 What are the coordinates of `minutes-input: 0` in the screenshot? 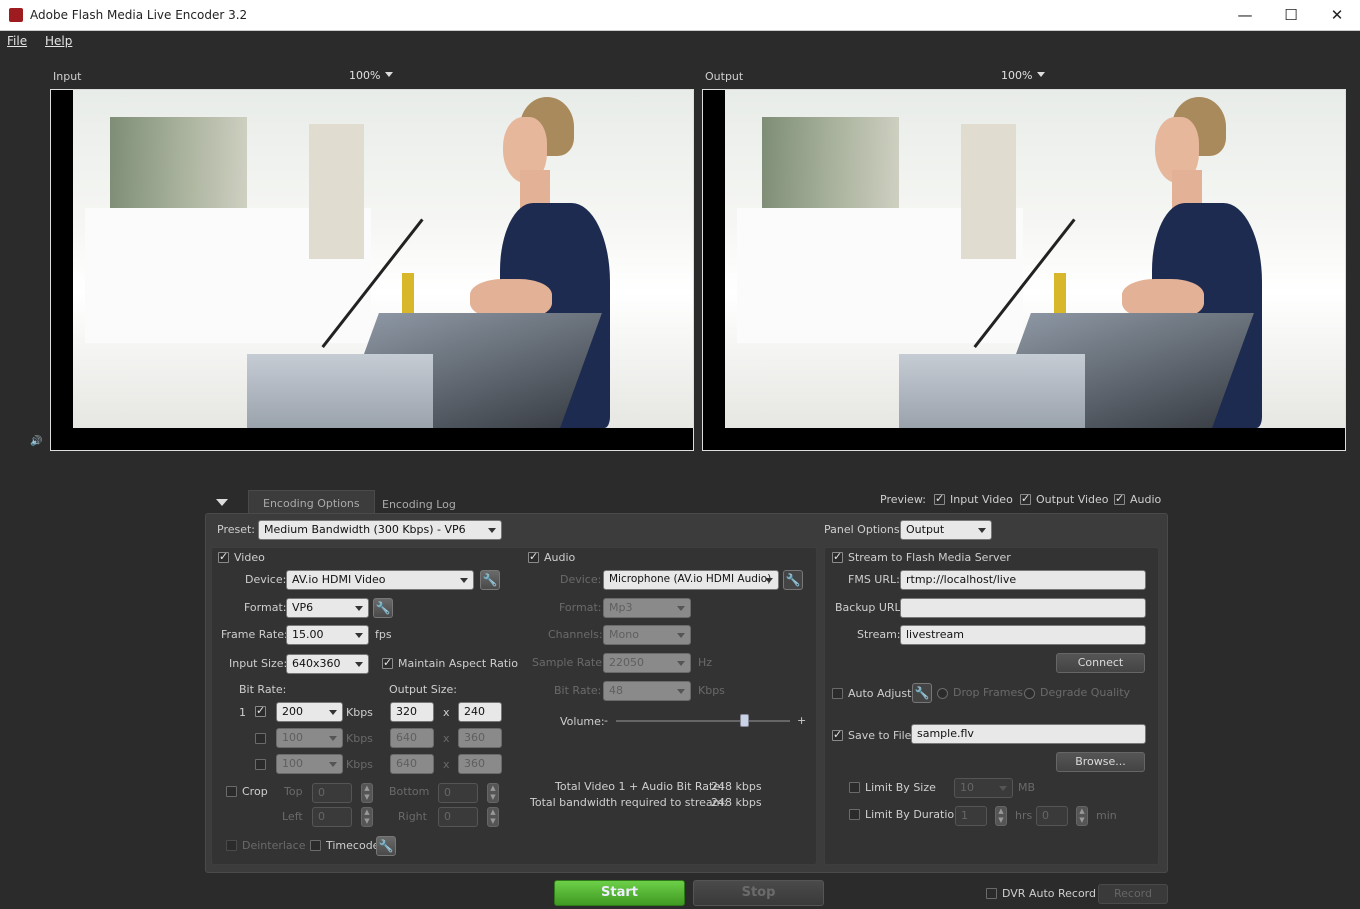 It's located at (1052, 816).